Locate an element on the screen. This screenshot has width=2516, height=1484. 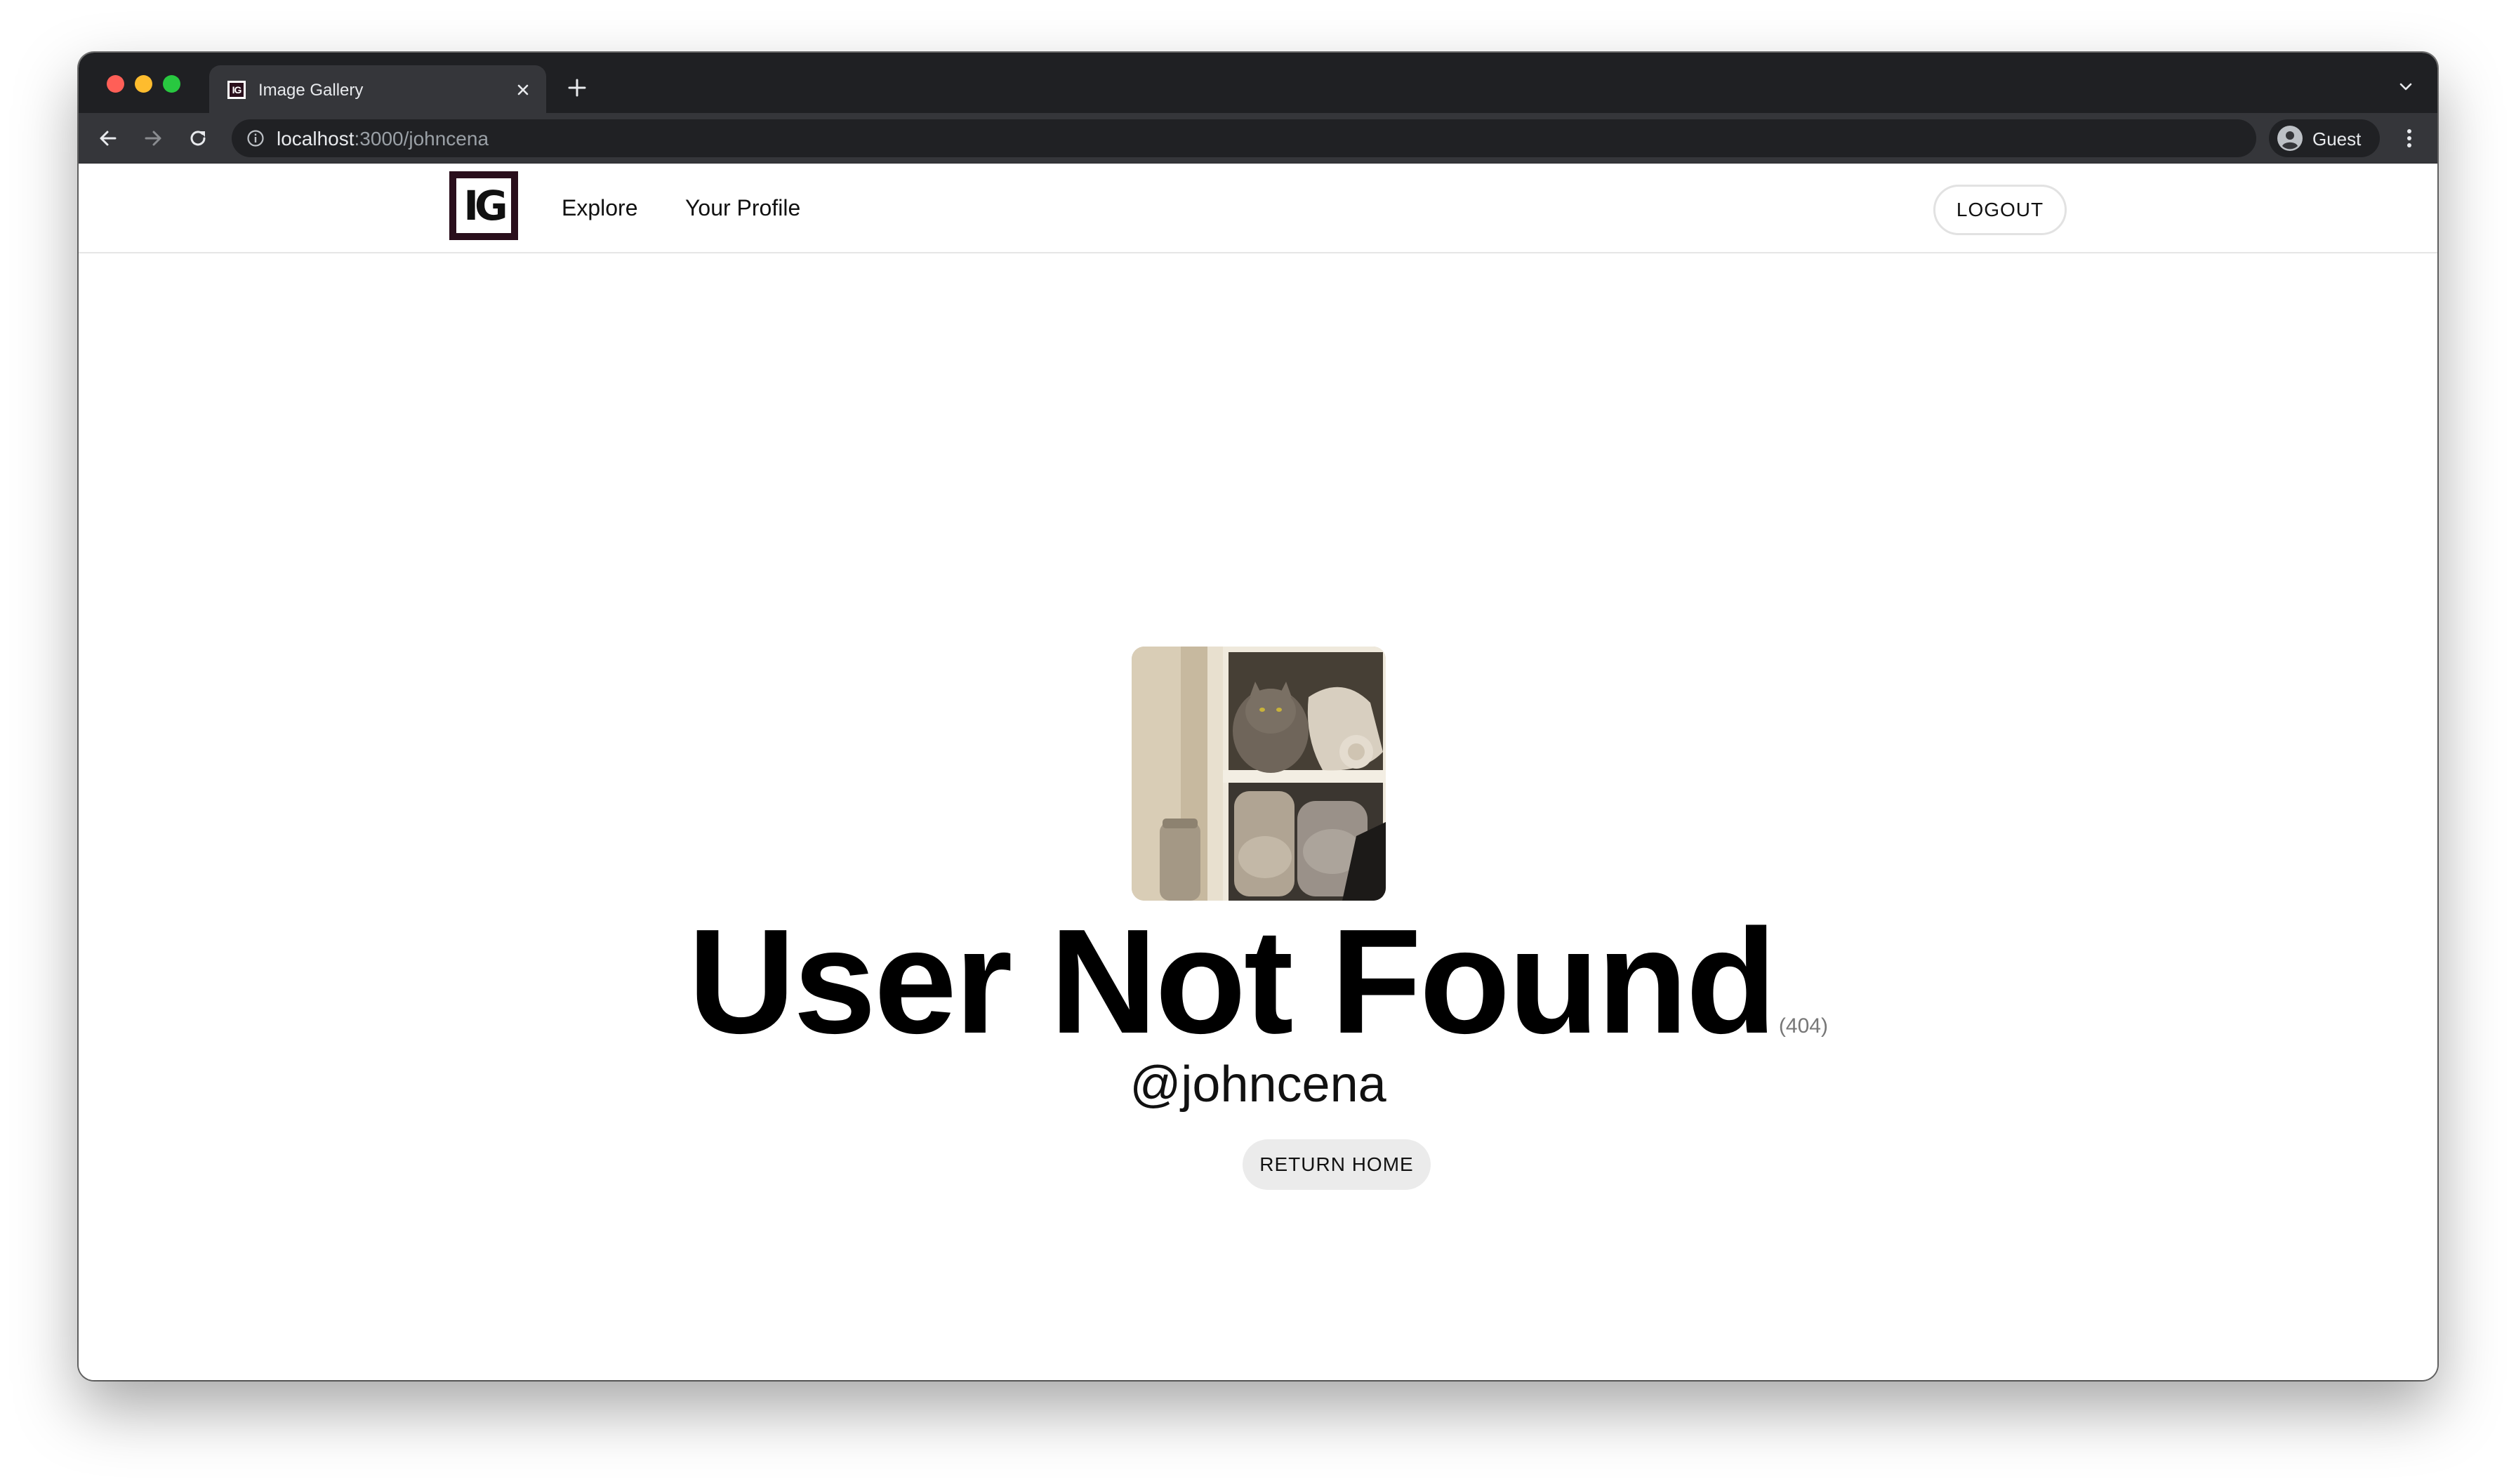
reload-icon is located at coordinates (198, 138).